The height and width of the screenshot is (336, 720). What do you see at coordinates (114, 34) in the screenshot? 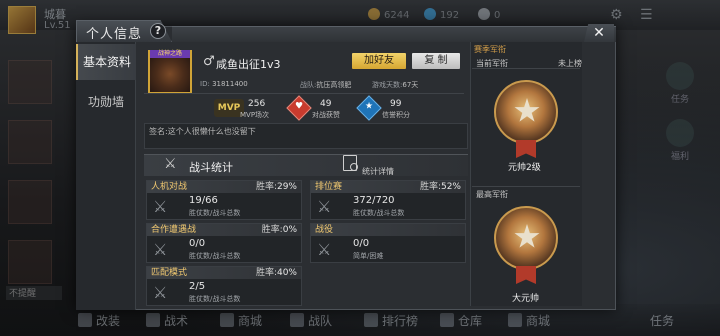
I see `dialog-title: 个人信息` at bounding box center [114, 34].